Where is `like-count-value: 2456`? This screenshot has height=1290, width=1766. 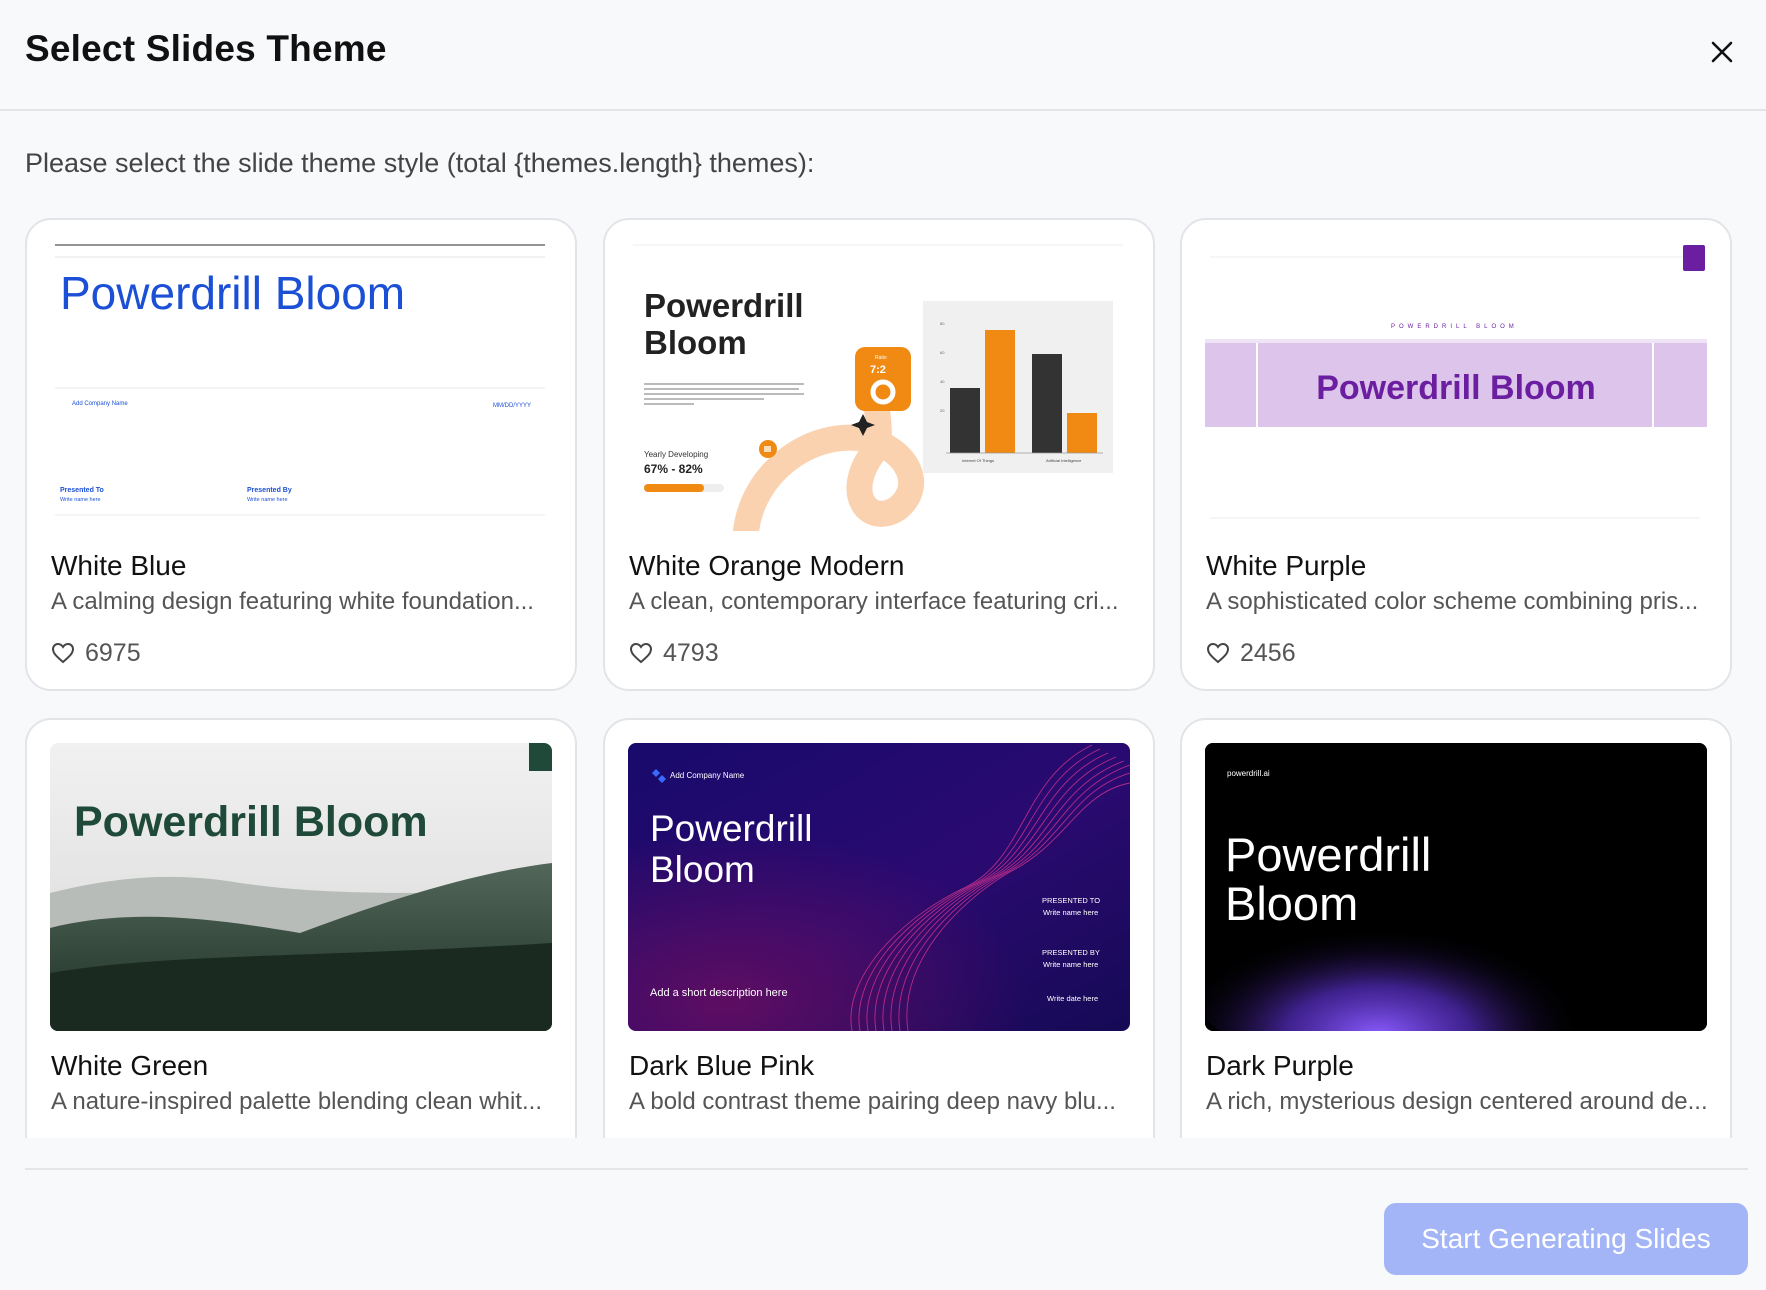
like-count-value: 2456 is located at coordinates (1268, 652).